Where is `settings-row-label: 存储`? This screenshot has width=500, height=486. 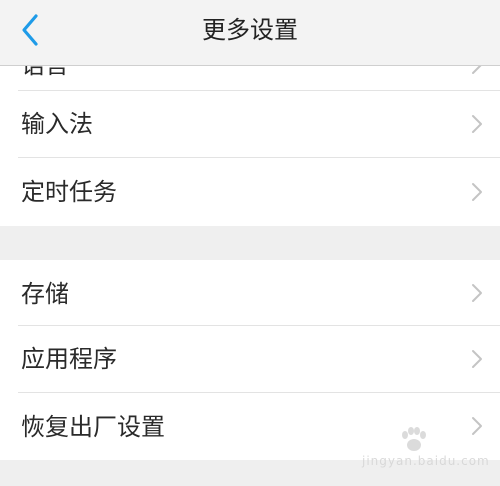
settings-row-label: 存储 is located at coordinates (45, 294).